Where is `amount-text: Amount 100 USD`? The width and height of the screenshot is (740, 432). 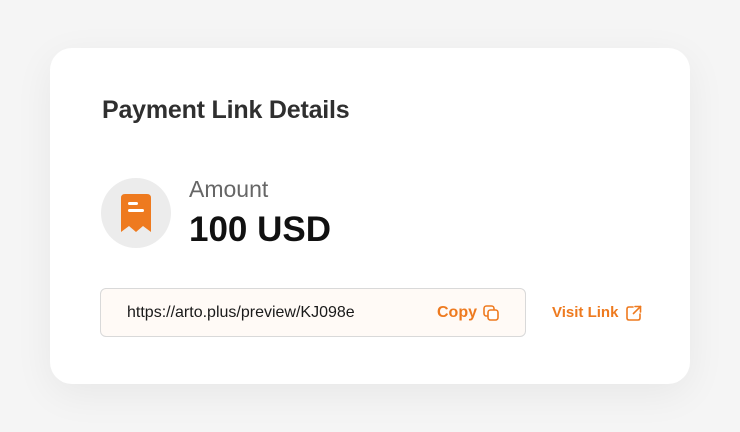
amount-text: Amount 100 USD is located at coordinates (260, 213).